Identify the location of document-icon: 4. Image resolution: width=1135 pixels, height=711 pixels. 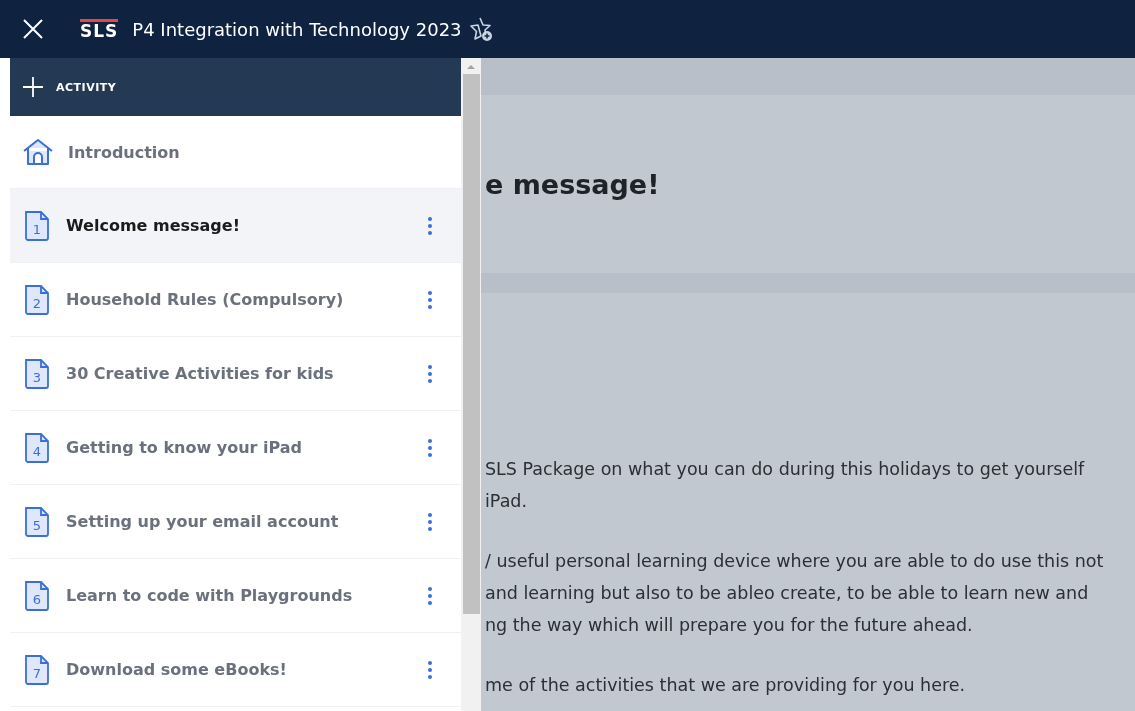
(37, 447).